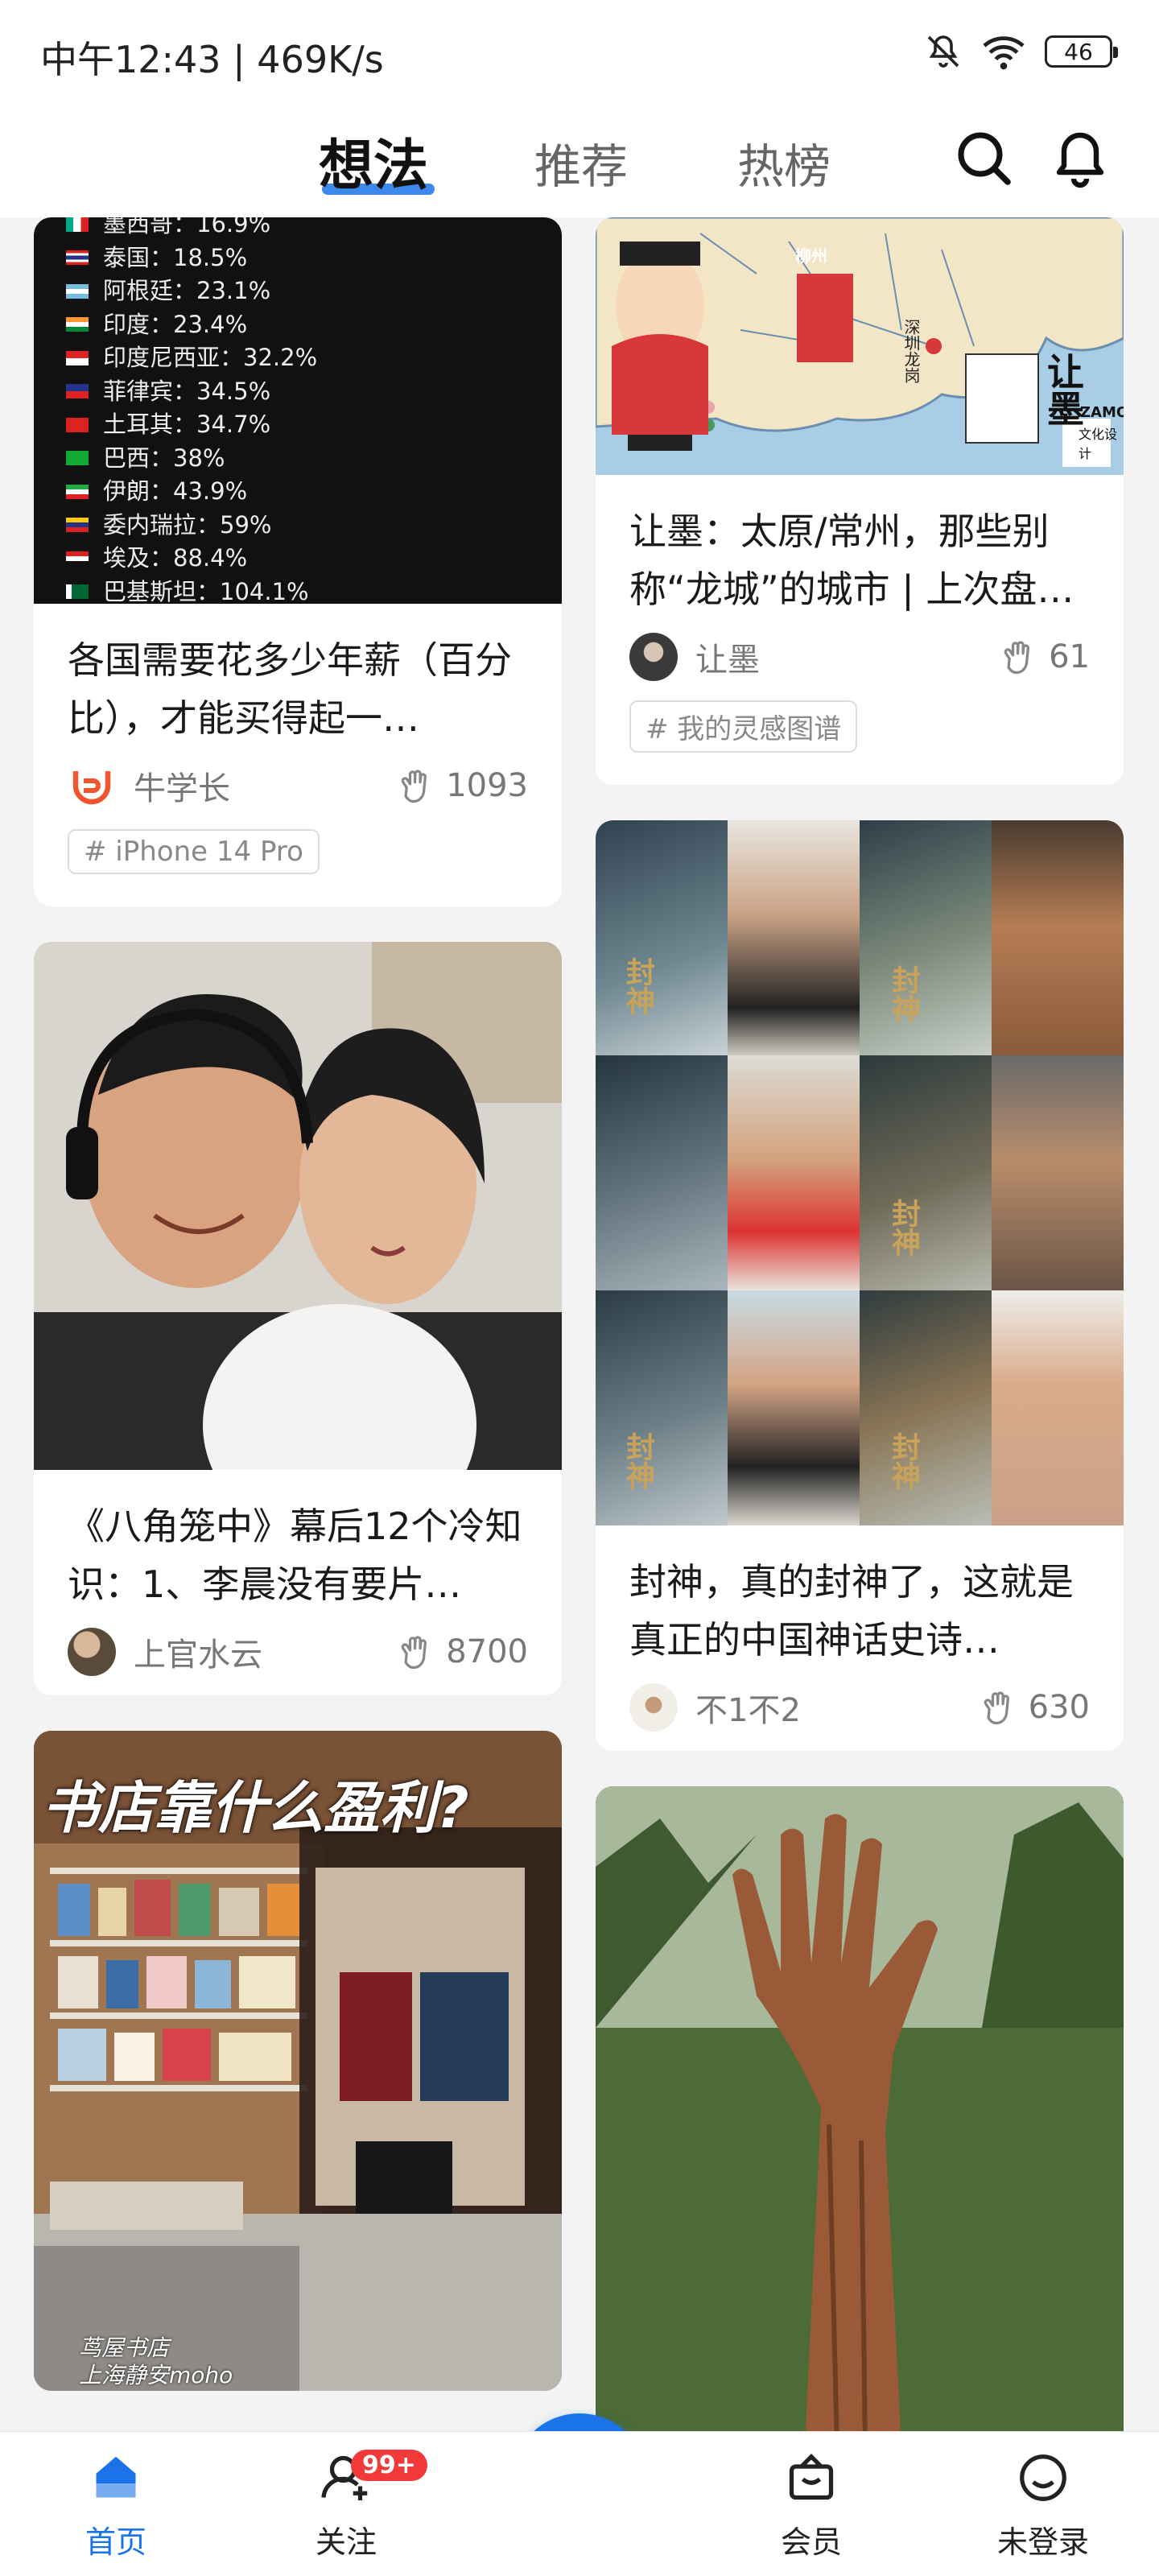 This screenshot has width=1159, height=2576. I want to click on nav-home: 首页, so click(116, 2506).